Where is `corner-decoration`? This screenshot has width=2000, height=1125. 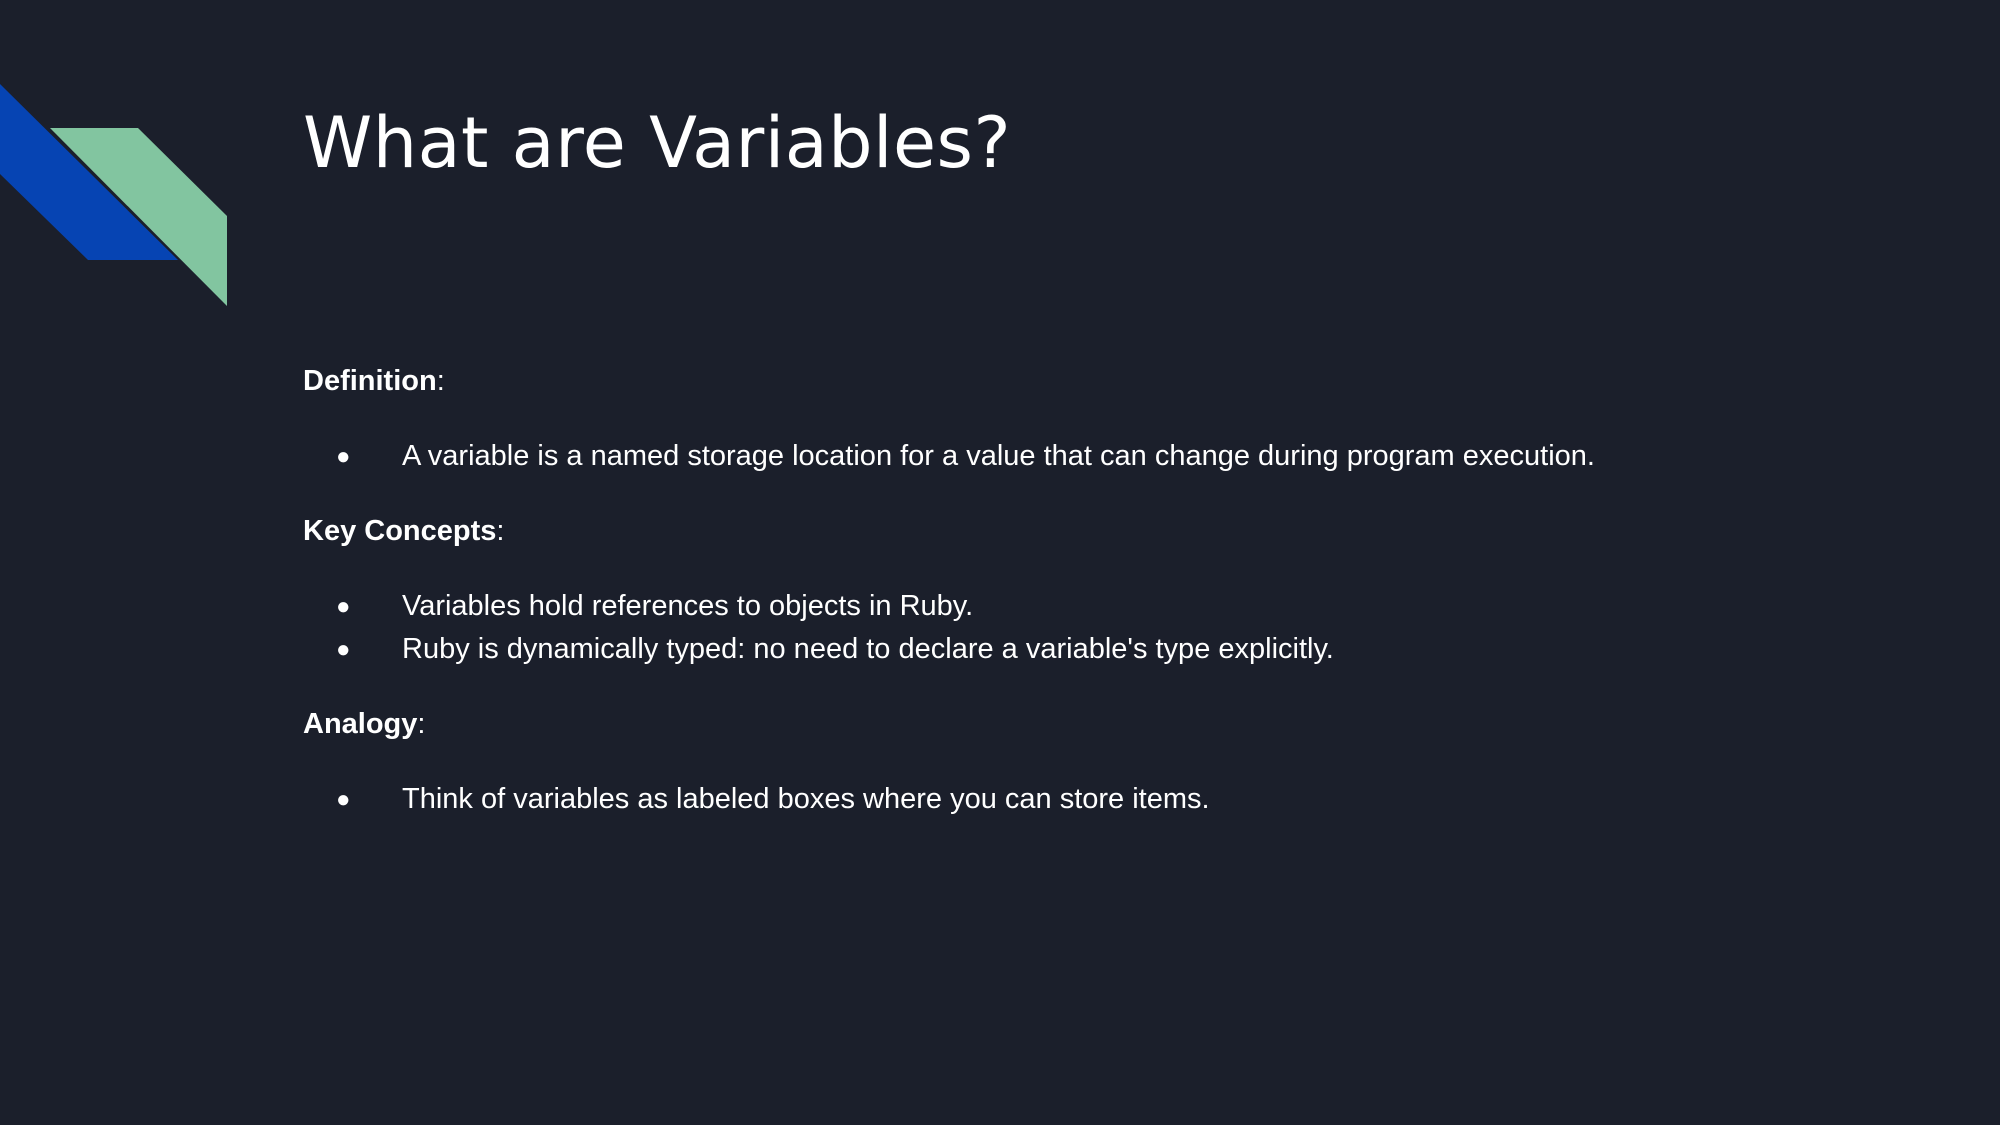
corner-decoration is located at coordinates (113, 195).